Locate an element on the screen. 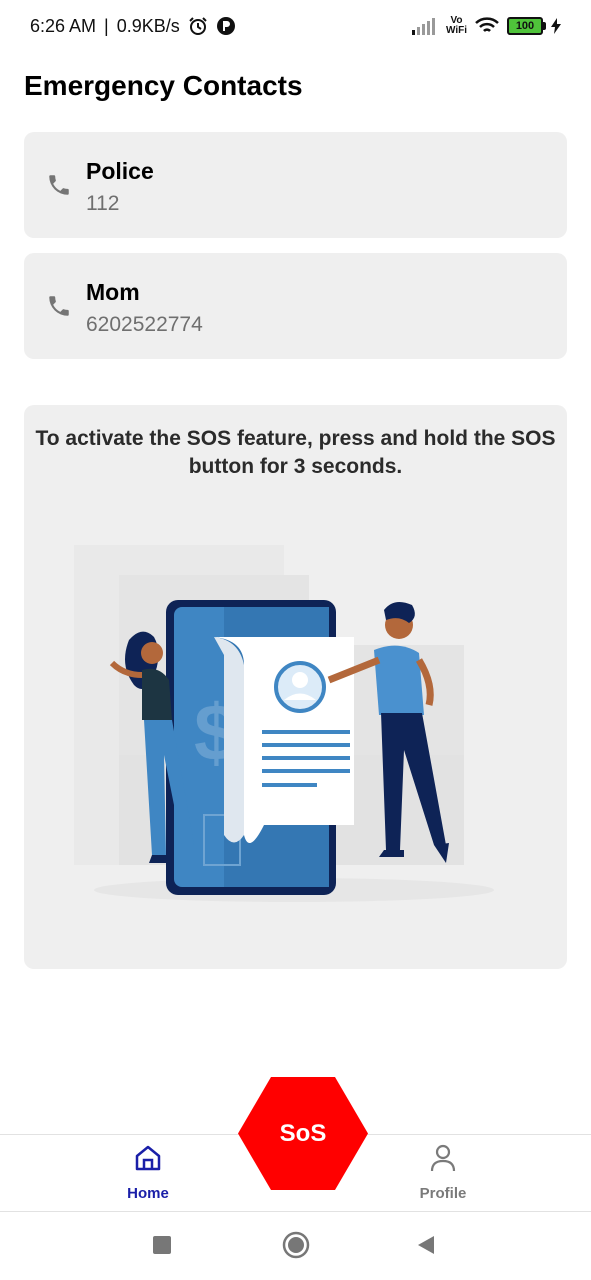 Image resolution: width=591 pixels, height=1280 pixels. contact-name: Mom is located at coordinates (113, 292).